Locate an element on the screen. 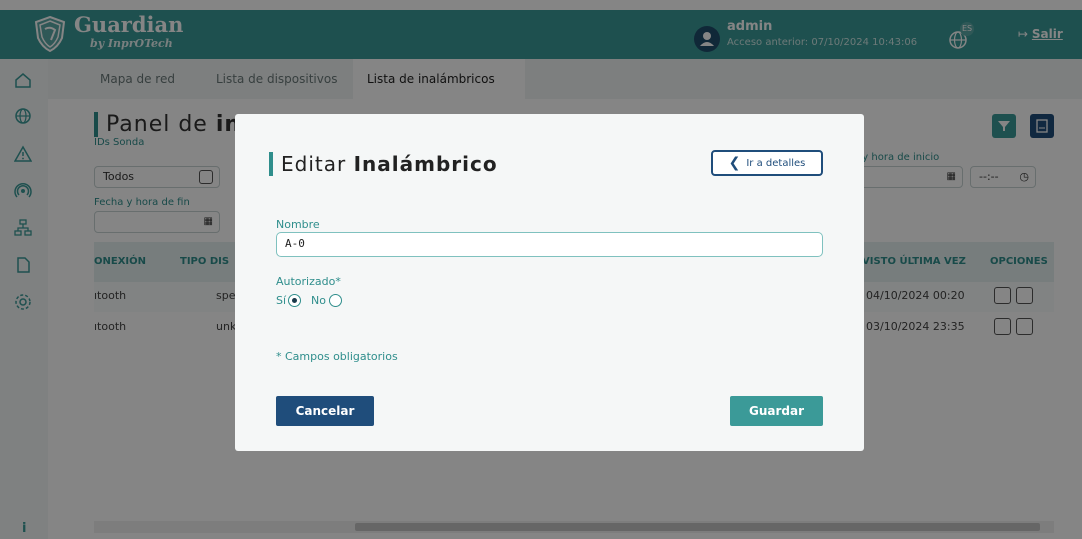  save-button: Guardar is located at coordinates (776, 411).